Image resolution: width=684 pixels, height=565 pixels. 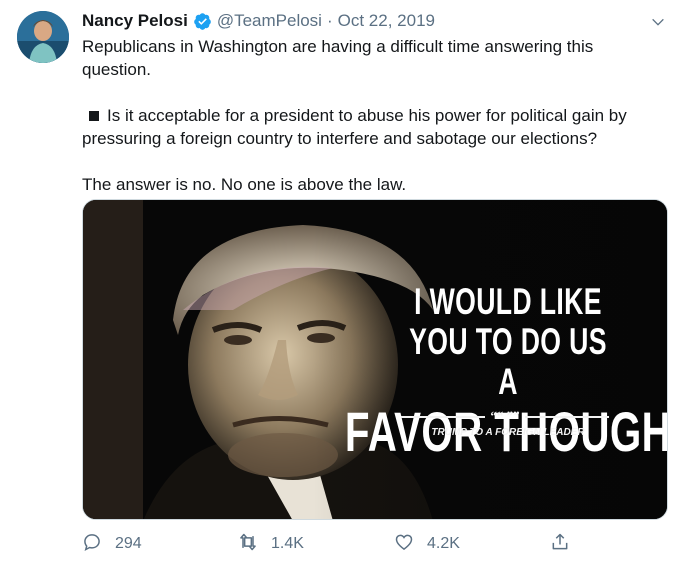 What do you see at coordinates (508, 301) in the screenshot?
I see `quote-line-1: I WOULD LIKE` at bounding box center [508, 301].